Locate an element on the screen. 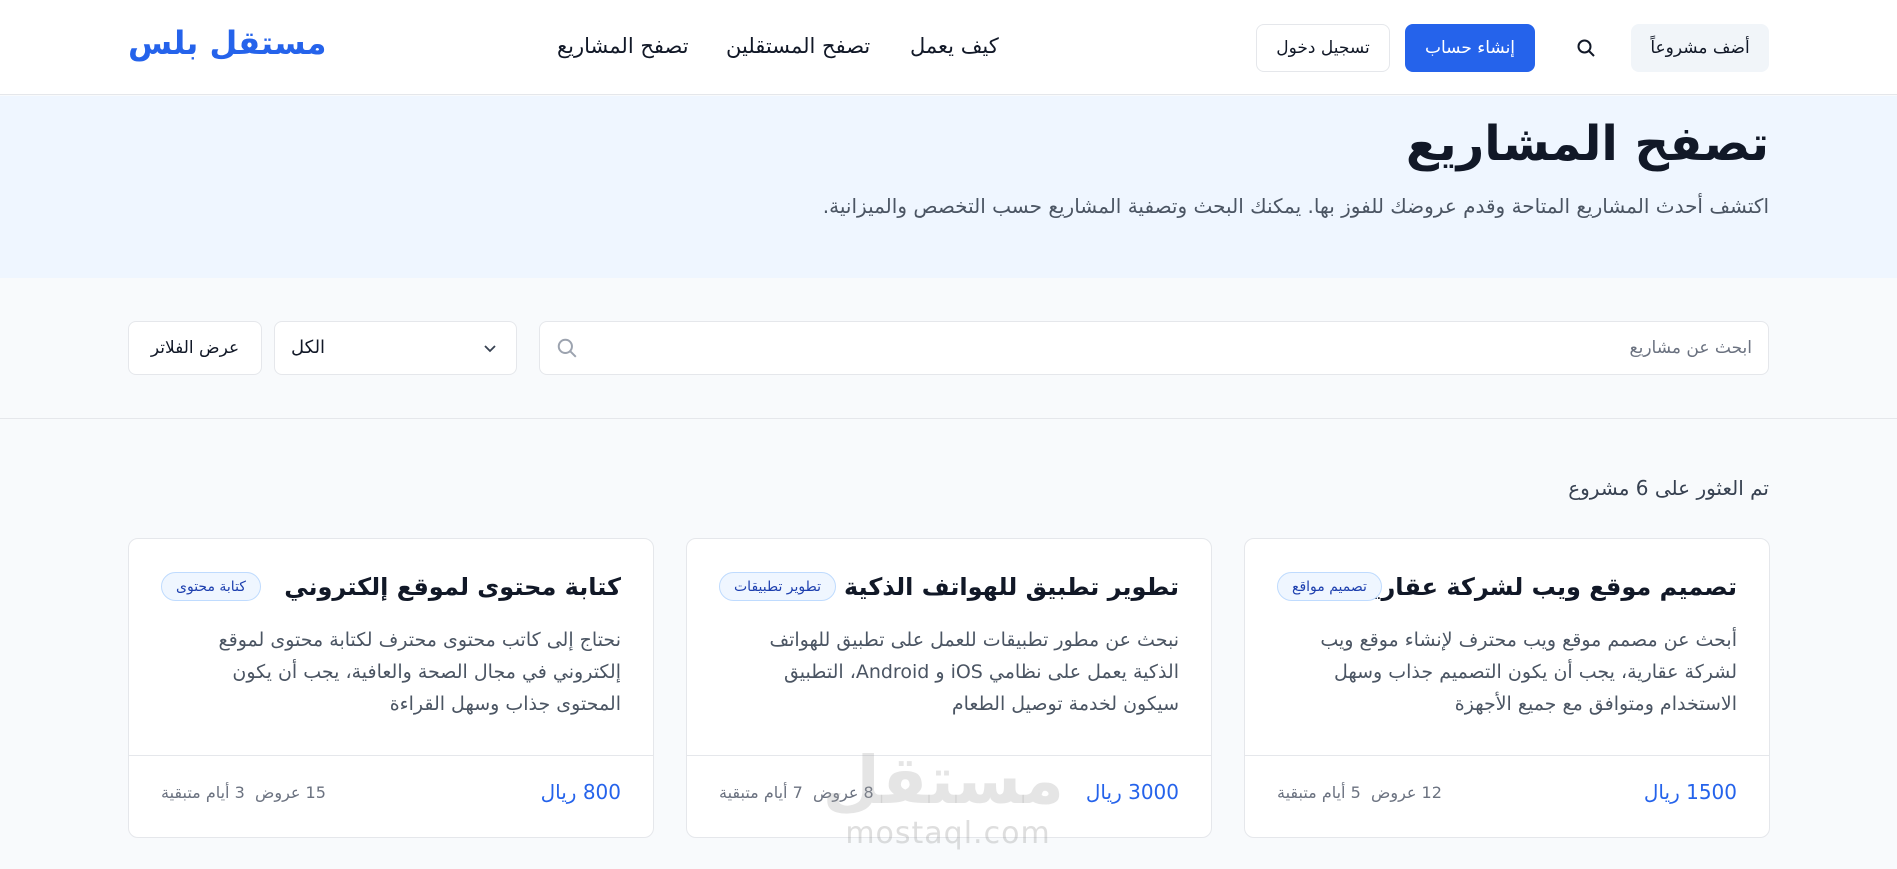 This screenshot has width=1897, height=869. days-left: 5 أيام متبقية is located at coordinates (1319, 792).